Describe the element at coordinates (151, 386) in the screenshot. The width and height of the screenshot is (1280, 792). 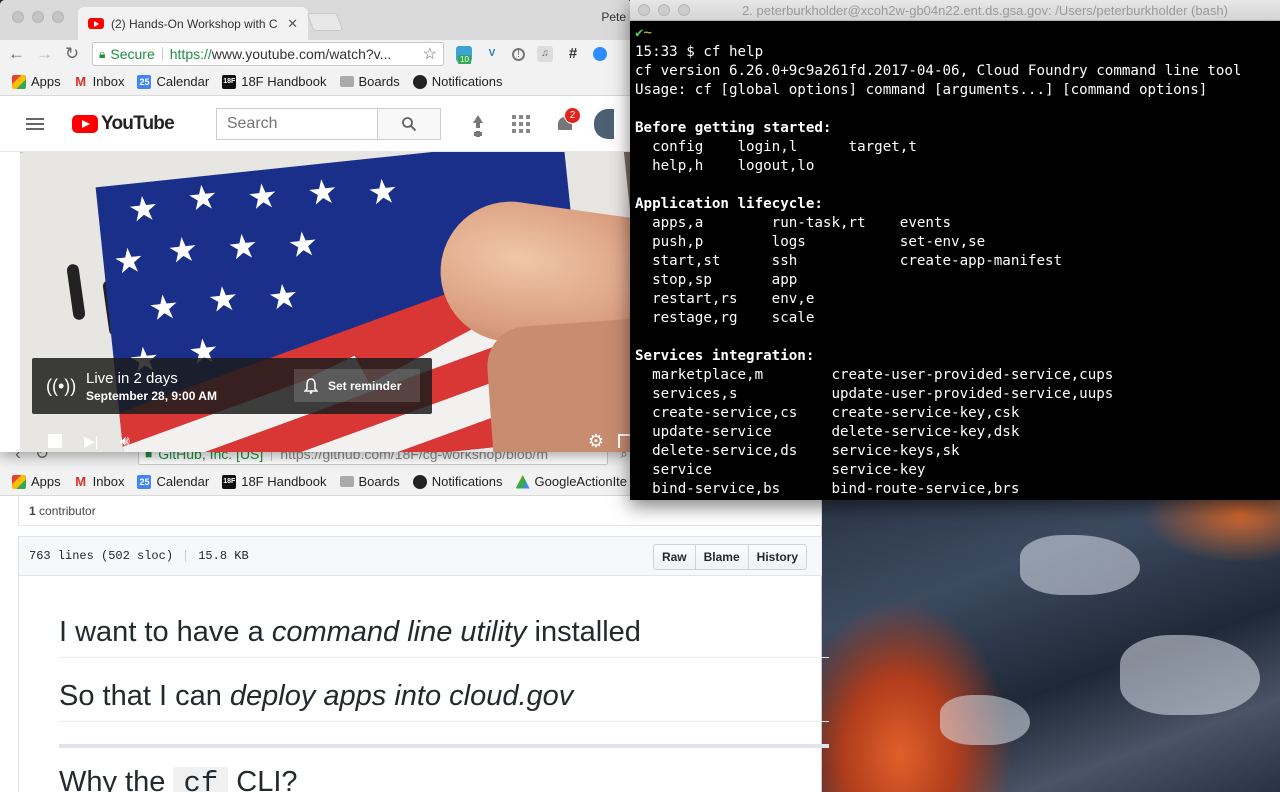
I see `live-info: Live in 2 days September 28, 9:00 AM` at that location.